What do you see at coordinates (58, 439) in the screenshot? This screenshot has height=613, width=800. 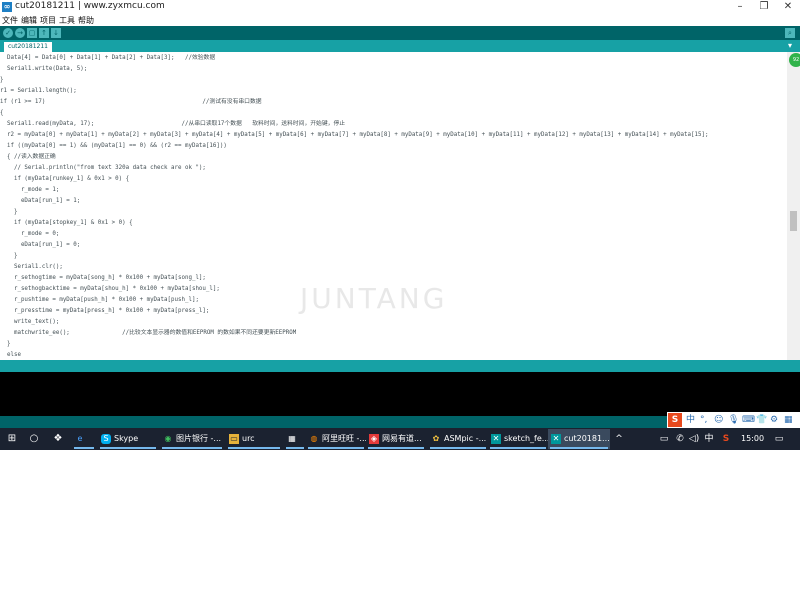 I see `task-view-icon: ❖` at bounding box center [58, 439].